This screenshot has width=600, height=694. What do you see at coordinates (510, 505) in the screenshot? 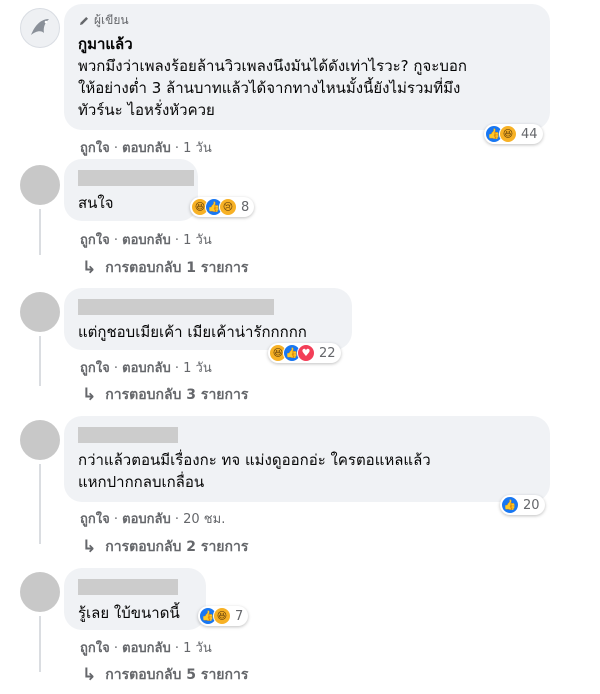
I see `like-reaction-icon: 👍` at bounding box center [510, 505].